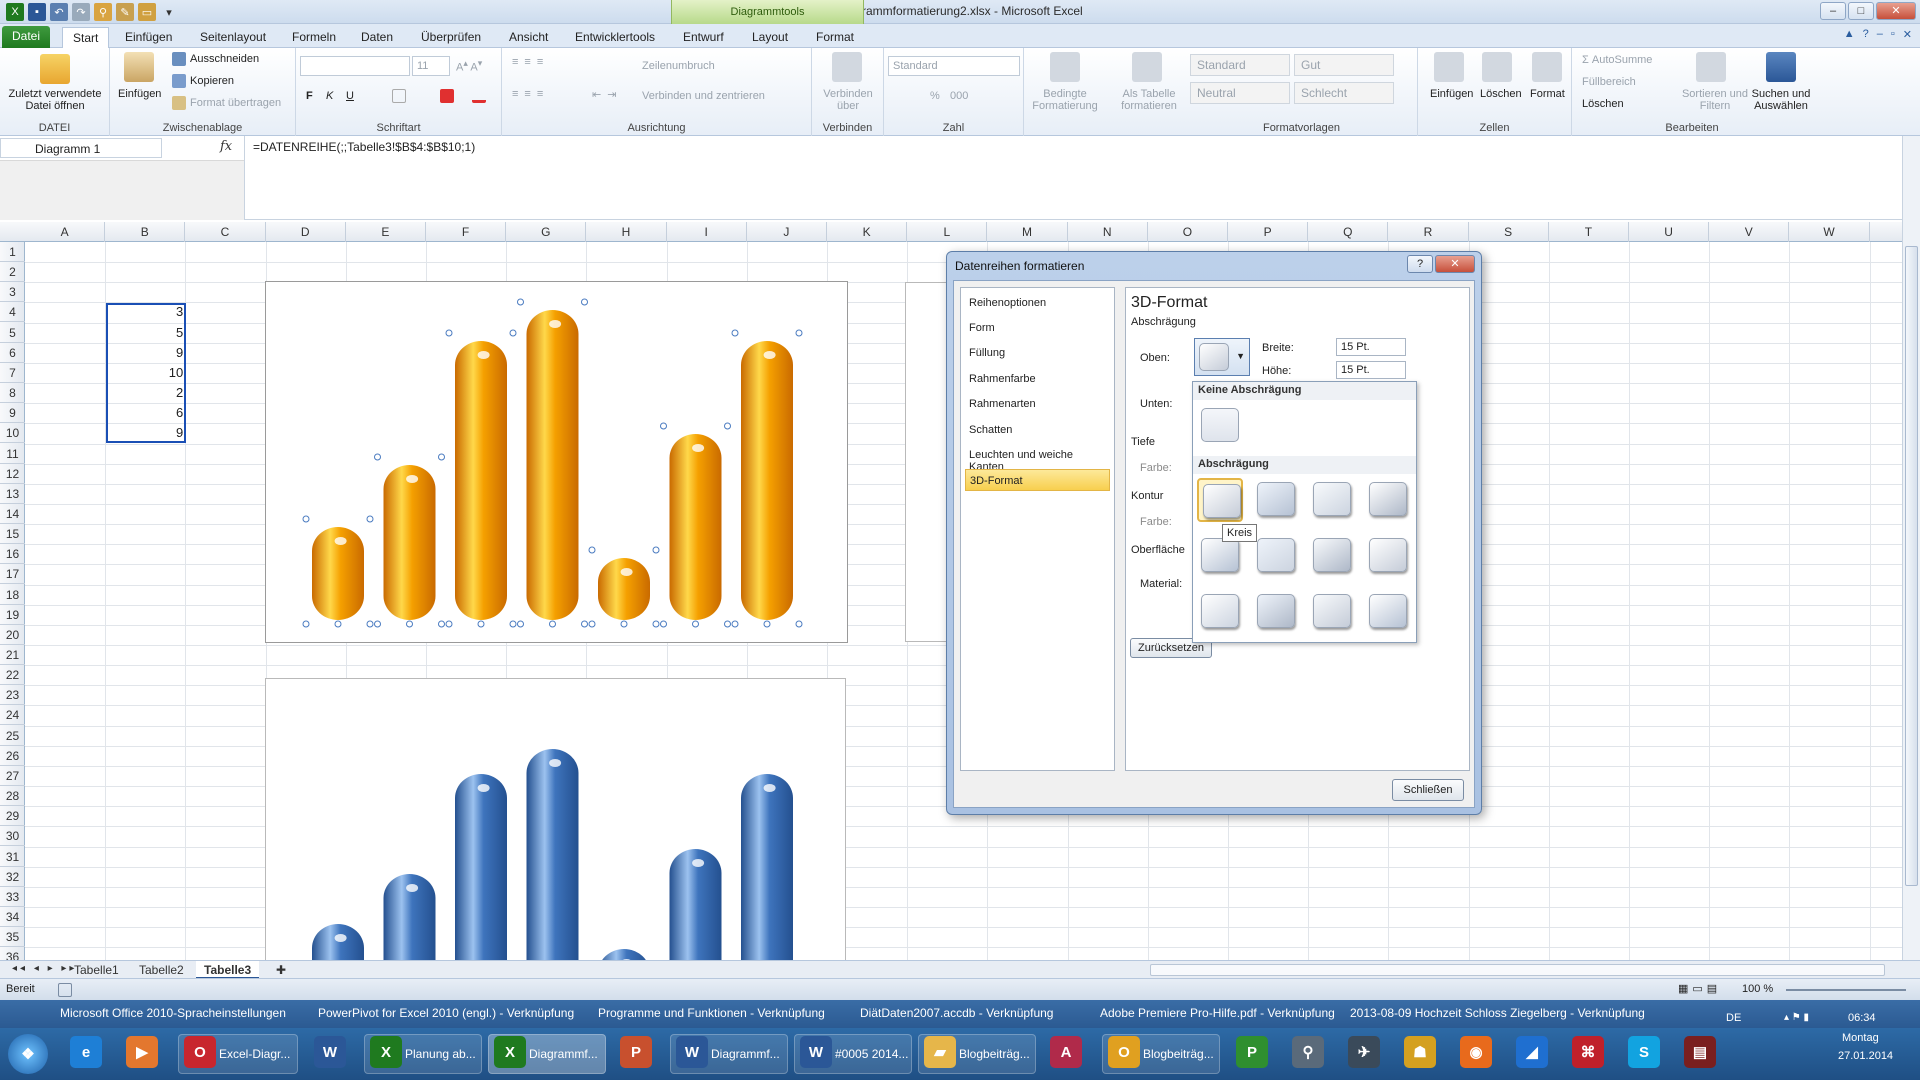 Image resolution: width=1920 pixels, height=1080 pixels. What do you see at coordinates (1037, 353) in the screenshot?
I see `nav-fuellung: Füllung` at bounding box center [1037, 353].